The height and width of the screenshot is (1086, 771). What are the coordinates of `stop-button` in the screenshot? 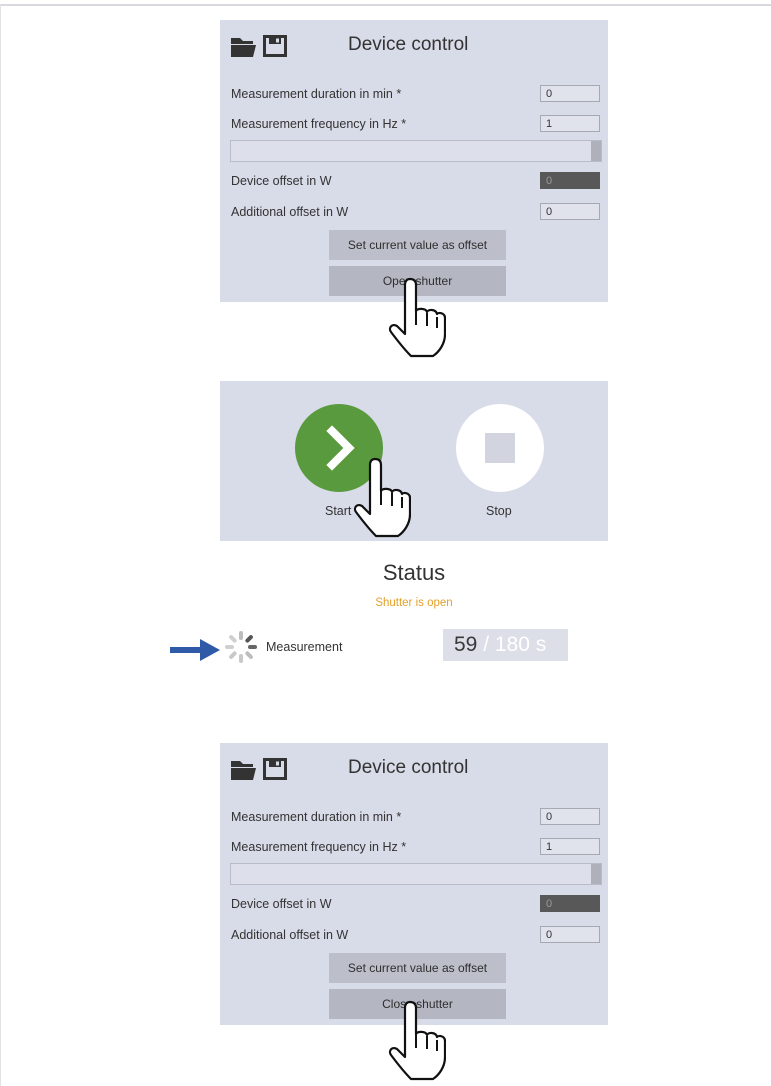 It's located at (500, 448).